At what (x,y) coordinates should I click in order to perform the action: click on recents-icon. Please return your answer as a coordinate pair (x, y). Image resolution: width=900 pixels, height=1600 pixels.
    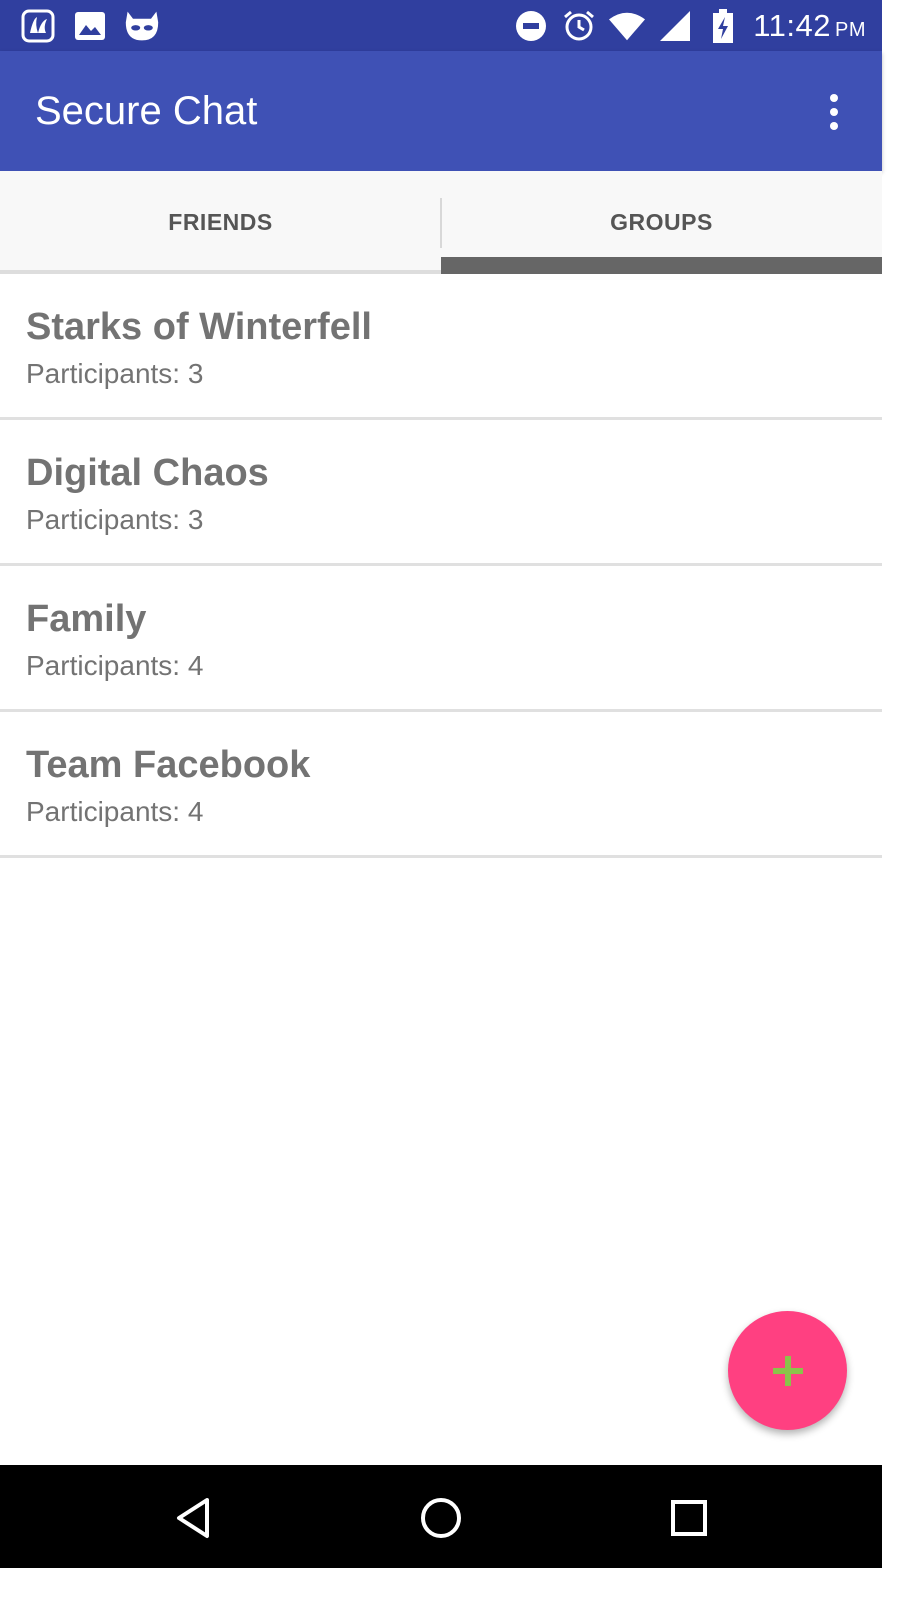
    Looking at the image, I should click on (689, 1518).